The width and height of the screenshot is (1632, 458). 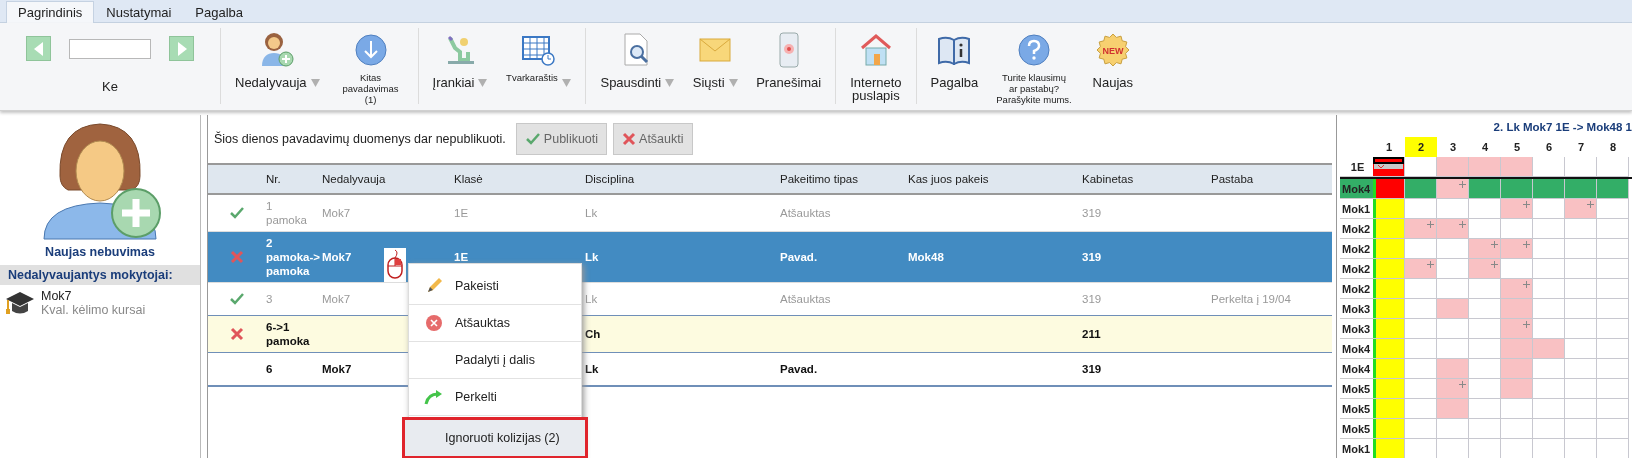 What do you see at coordinates (682, 179) in the screenshot?
I see `column-header: Disciplina` at bounding box center [682, 179].